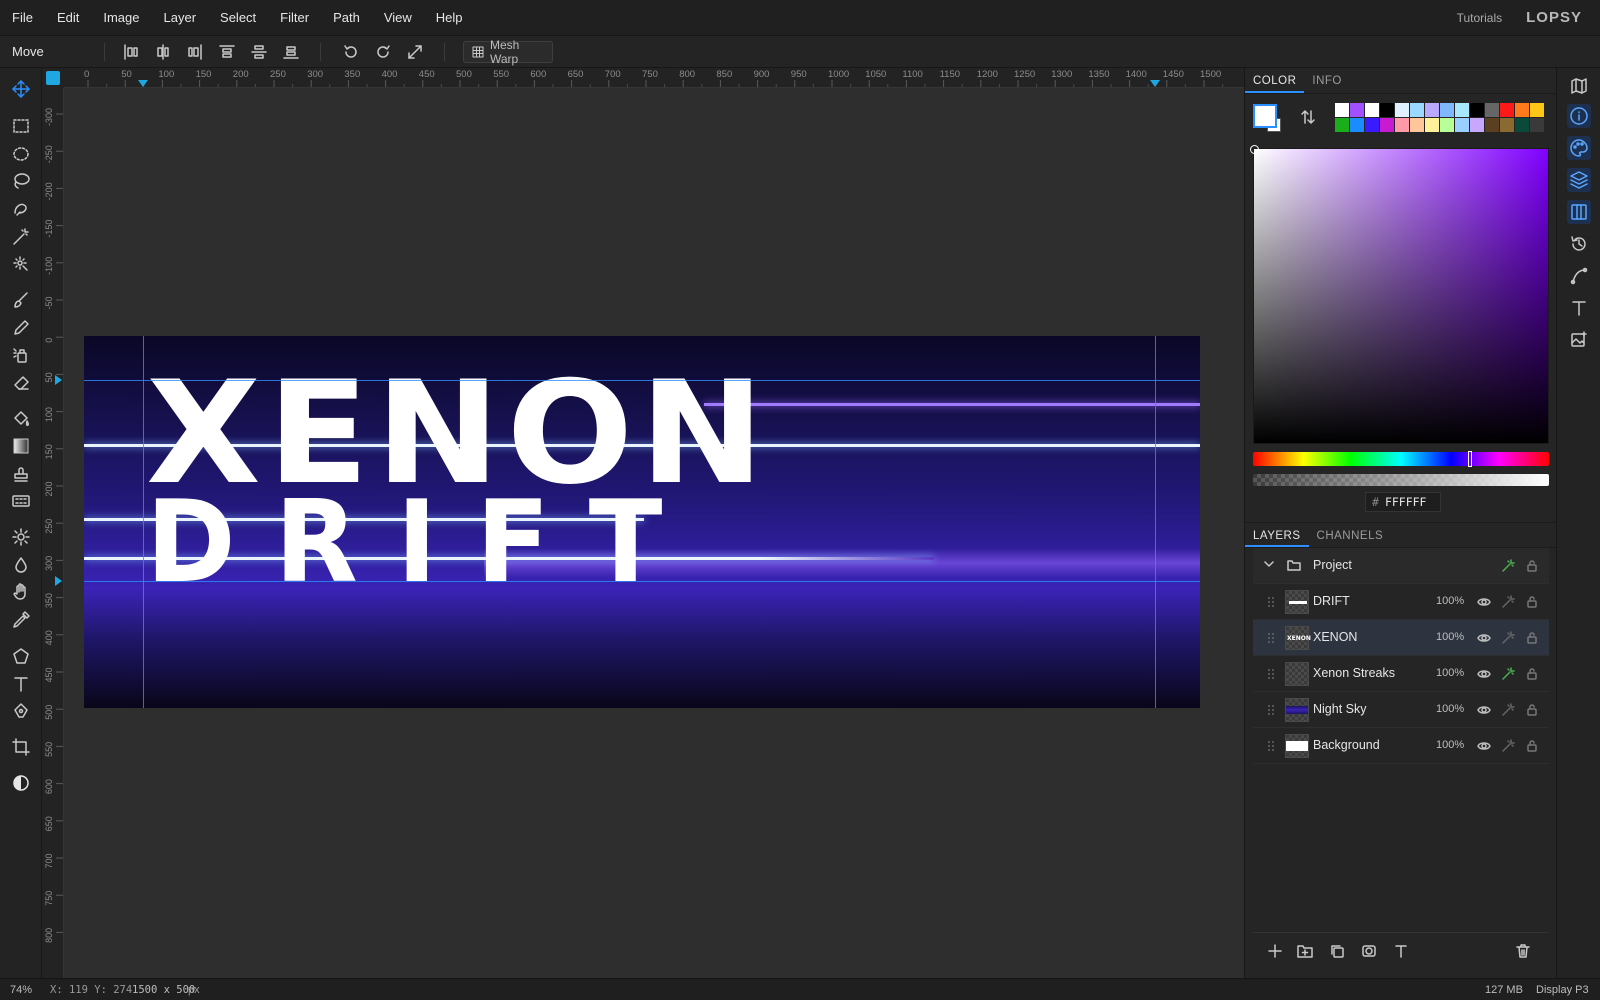  What do you see at coordinates (1271, 602) in the screenshot?
I see `drag-handle-icon` at bounding box center [1271, 602].